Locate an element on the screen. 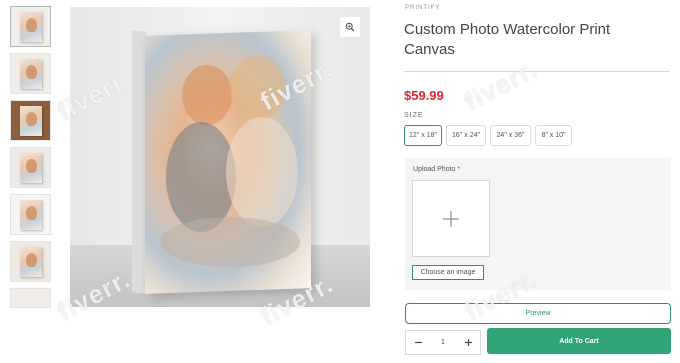  upload-photo-label-text: Upload Photo is located at coordinates (434, 169).